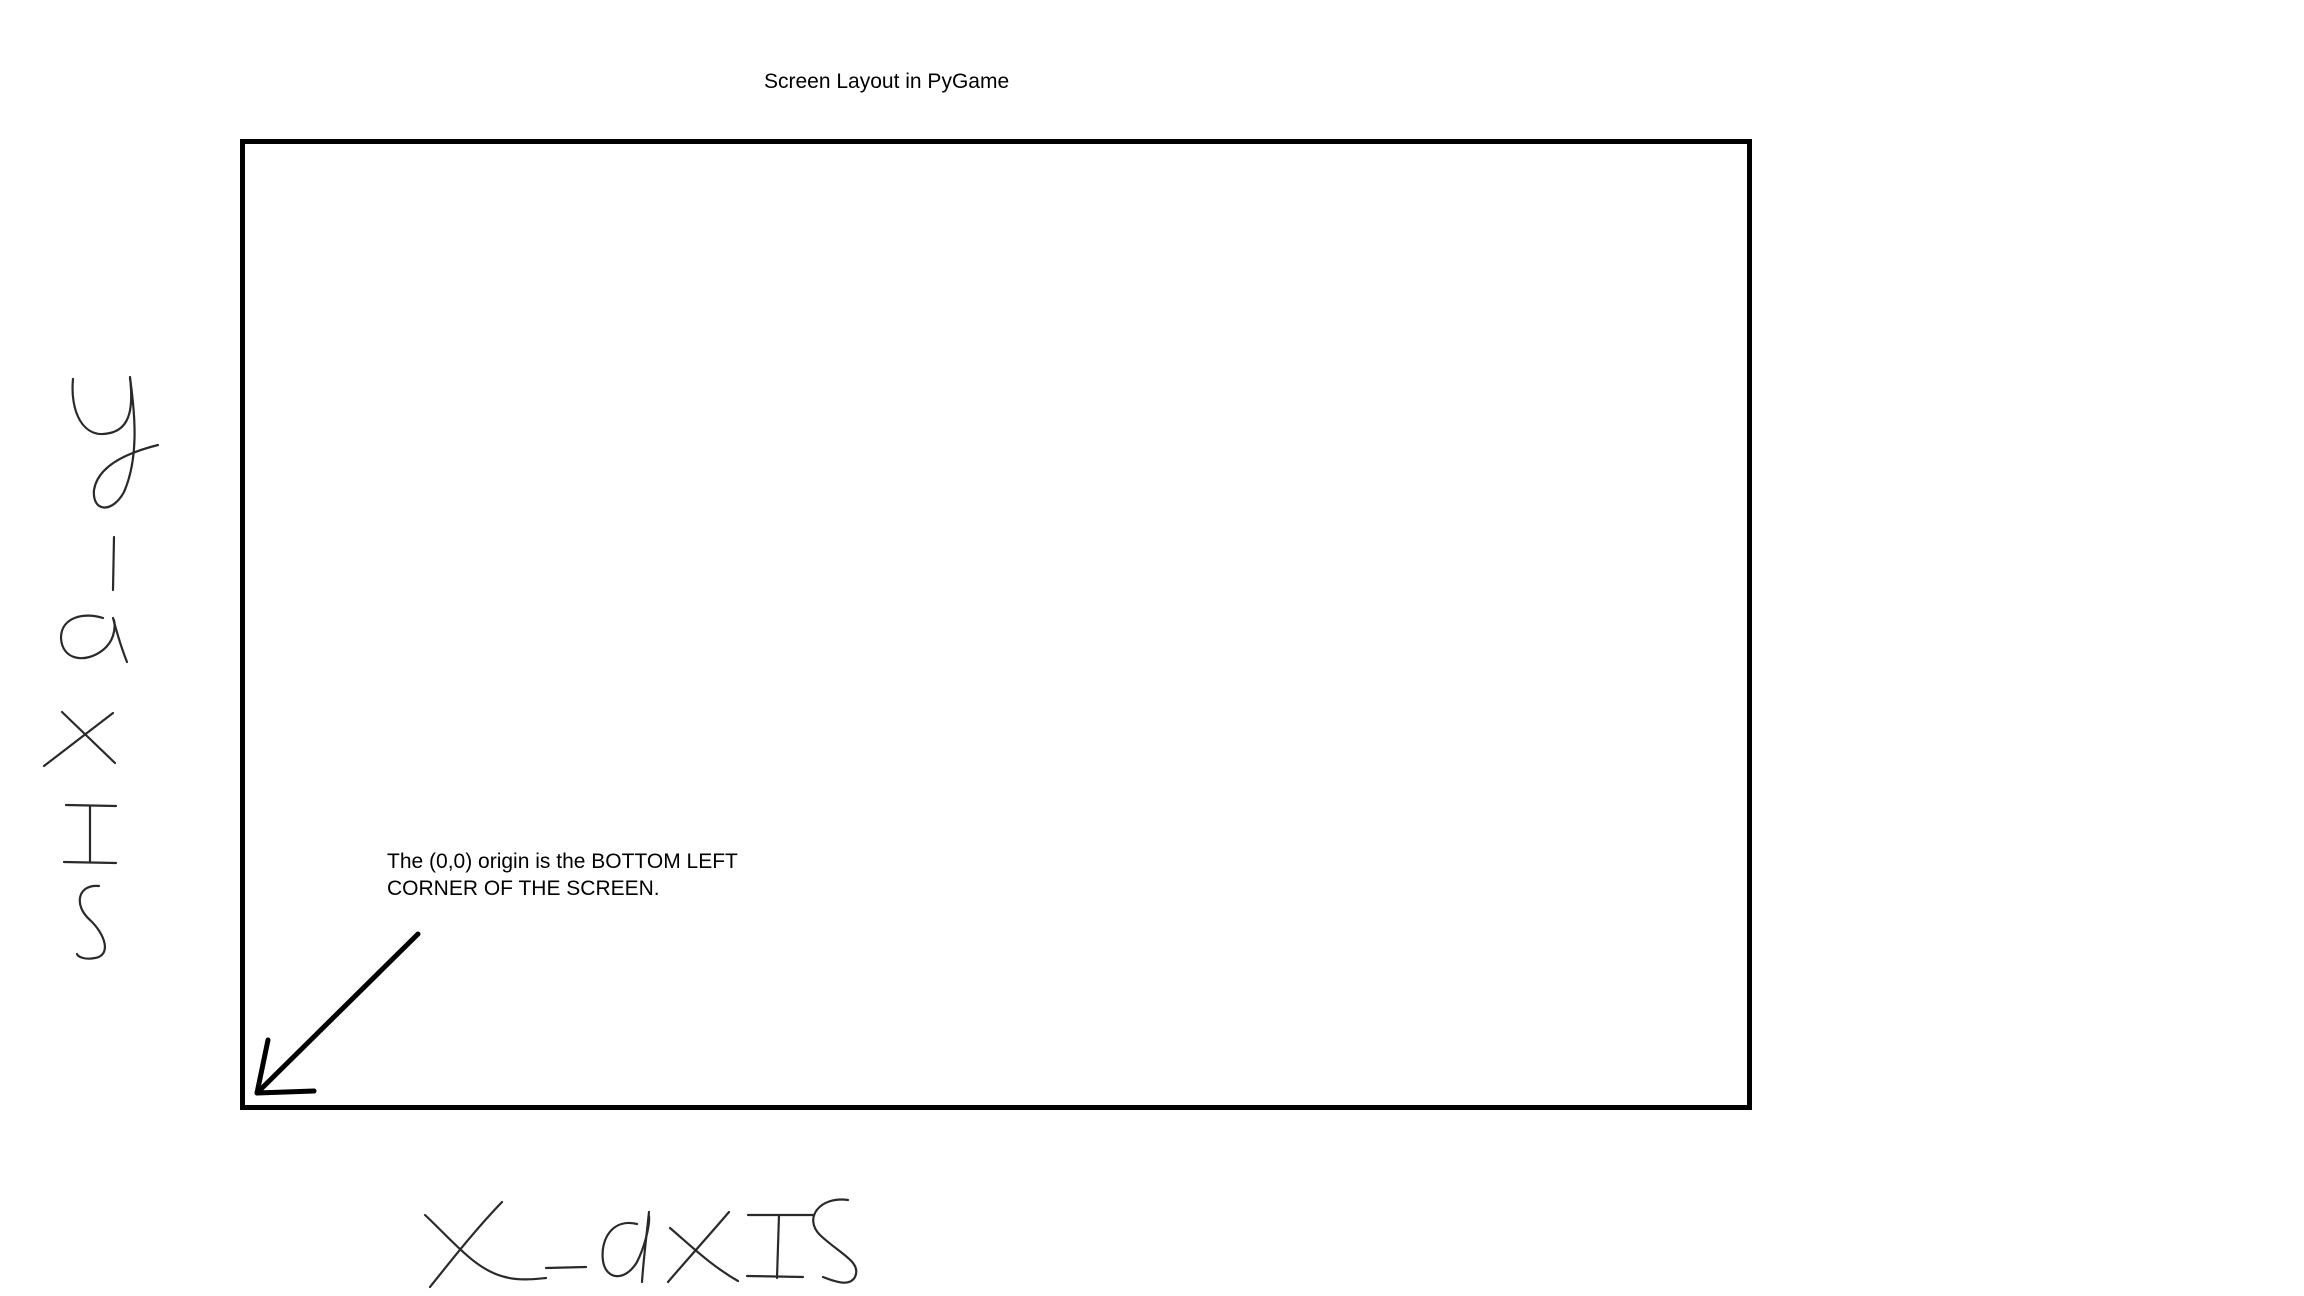  Describe the element at coordinates (337, 1013) in the screenshot. I see `arrow-down-left-icon` at that location.